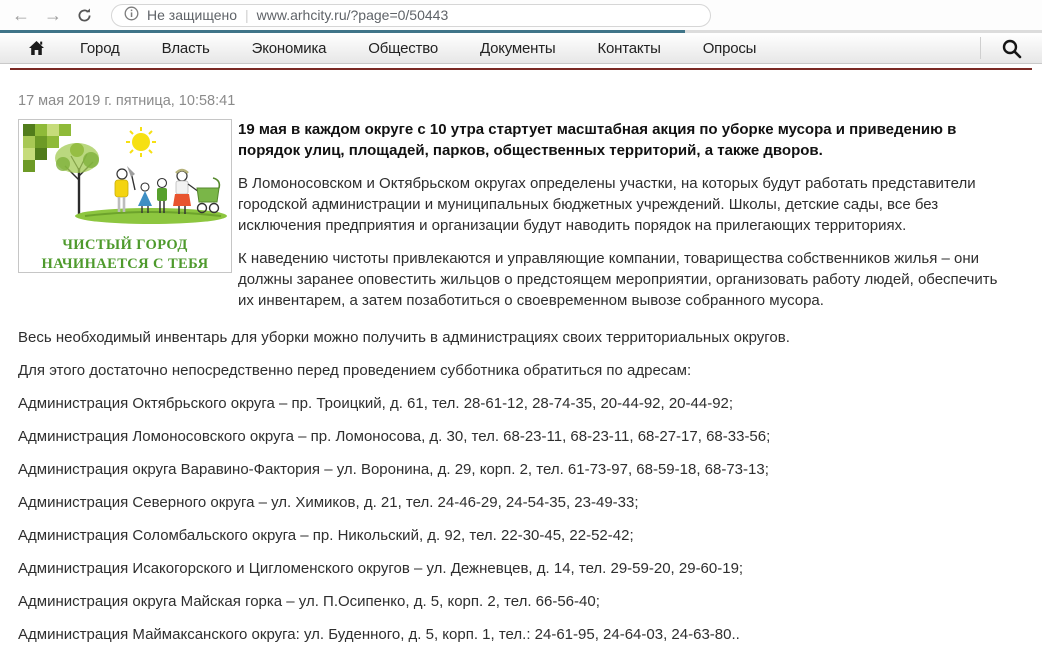 The image size is (1042, 645). What do you see at coordinates (186, 191) in the screenshot?
I see `mother-figure` at bounding box center [186, 191].